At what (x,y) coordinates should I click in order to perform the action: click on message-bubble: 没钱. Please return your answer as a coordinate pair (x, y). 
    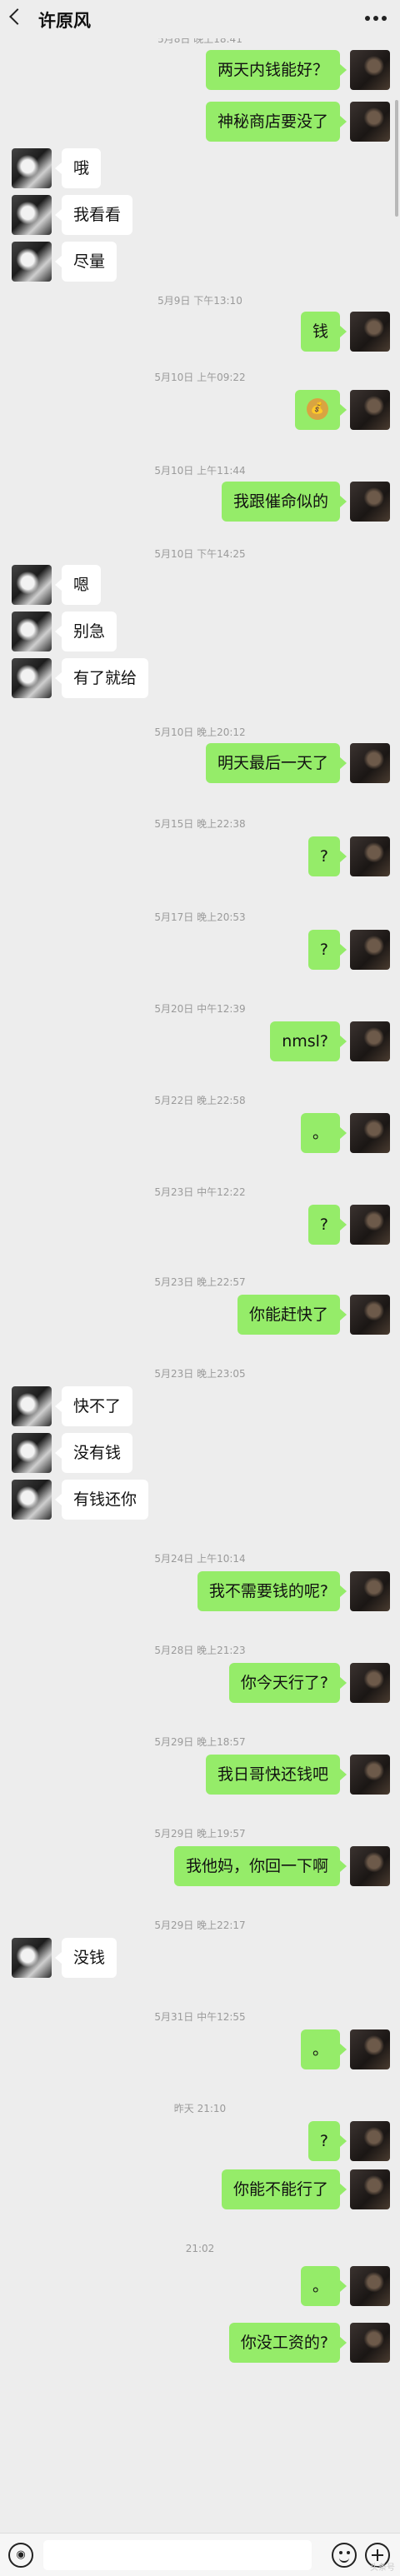
    Looking at the image, I should click on (86, 1958).